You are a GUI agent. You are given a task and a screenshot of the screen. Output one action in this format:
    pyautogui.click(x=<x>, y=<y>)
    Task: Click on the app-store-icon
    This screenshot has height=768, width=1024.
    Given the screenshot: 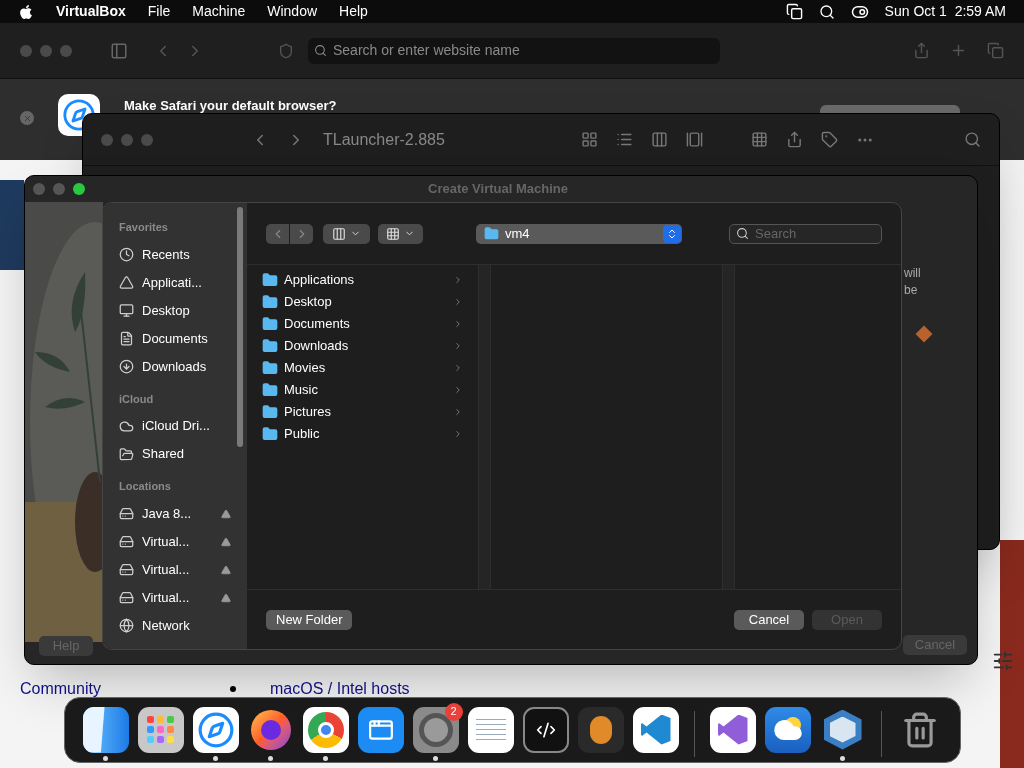 What is the action you would take?
    pyautogui.click(x=380, y=729)
    